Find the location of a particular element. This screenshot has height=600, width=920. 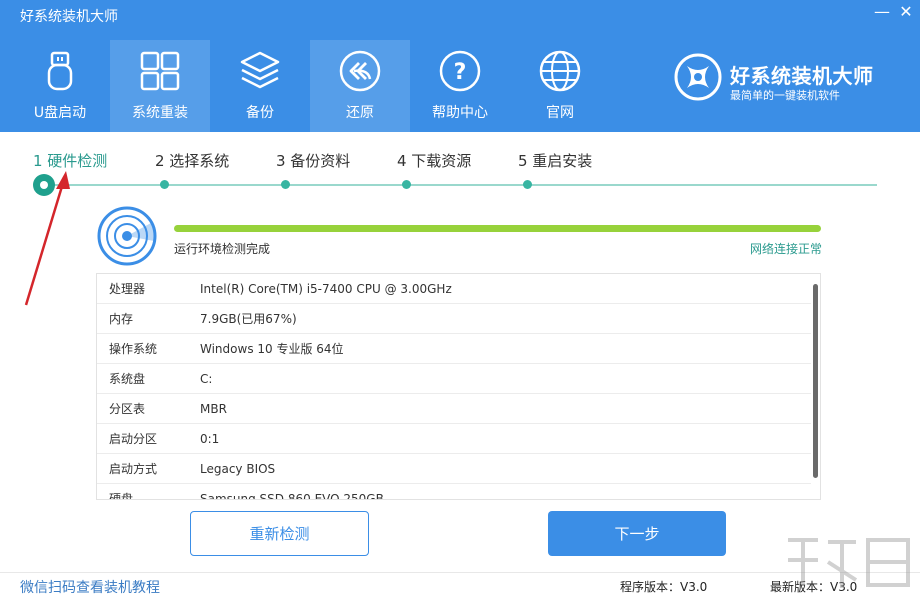

row-value: Legacy BIOS is located at coordinates (238, 468).